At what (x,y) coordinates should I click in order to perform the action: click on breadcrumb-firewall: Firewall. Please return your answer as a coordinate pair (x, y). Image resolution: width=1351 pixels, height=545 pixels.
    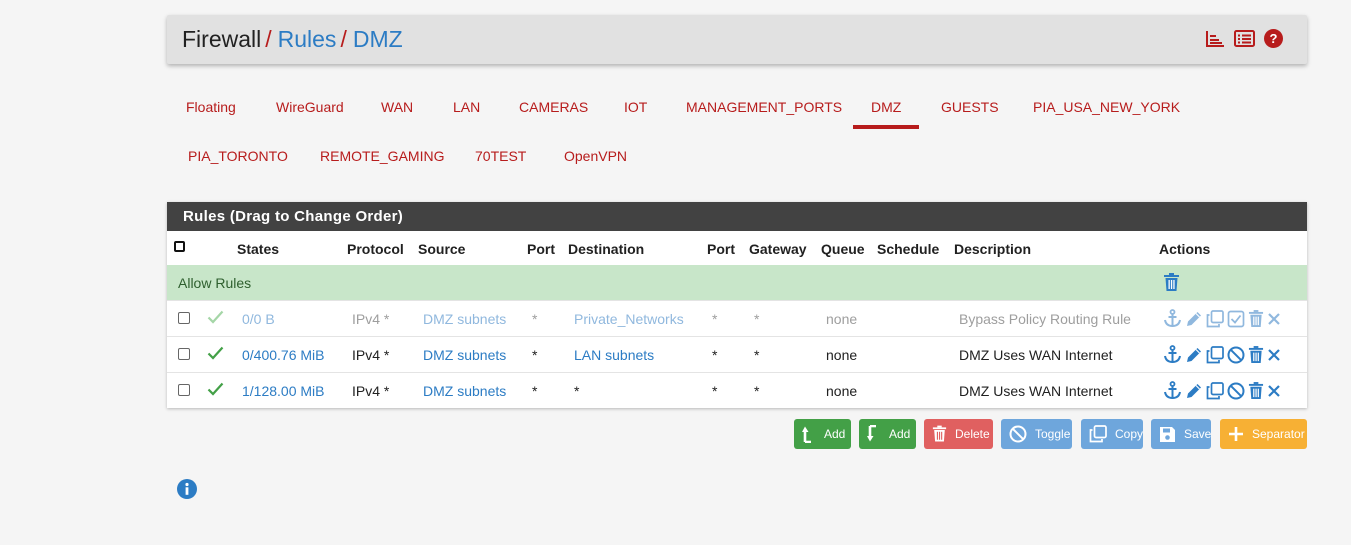
    Looking at the image, I should click on (222, 39).